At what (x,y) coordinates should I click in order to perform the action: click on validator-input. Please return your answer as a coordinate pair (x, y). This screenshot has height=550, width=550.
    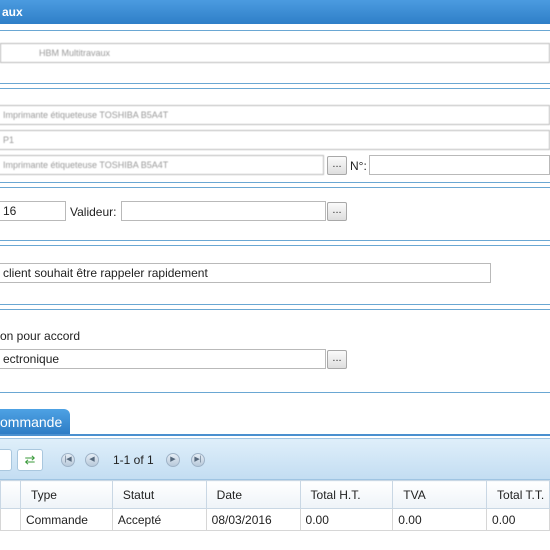
    Looking at the image, I should click on (223, 211).